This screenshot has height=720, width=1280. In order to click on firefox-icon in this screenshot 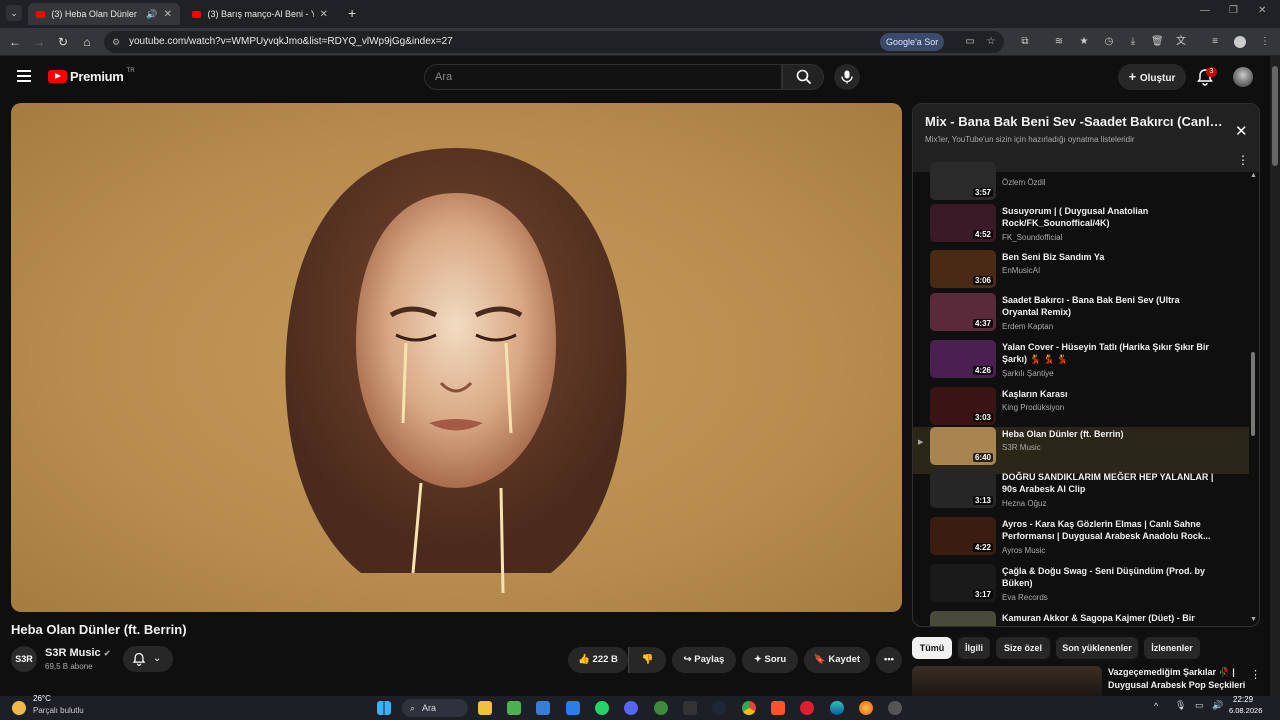, I will do `click(866, 708)`.